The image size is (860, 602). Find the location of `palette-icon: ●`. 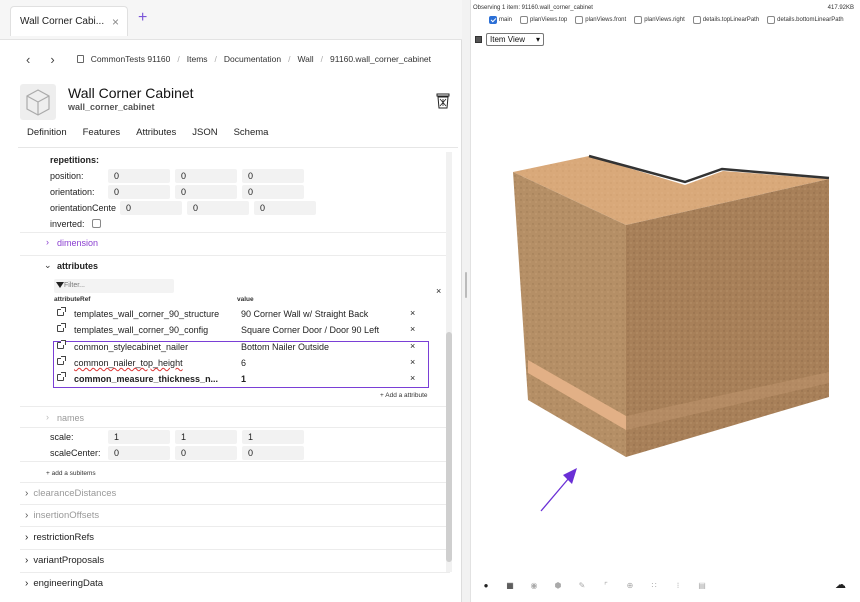

palette-icon: ● is located at coordinates (486, 585).